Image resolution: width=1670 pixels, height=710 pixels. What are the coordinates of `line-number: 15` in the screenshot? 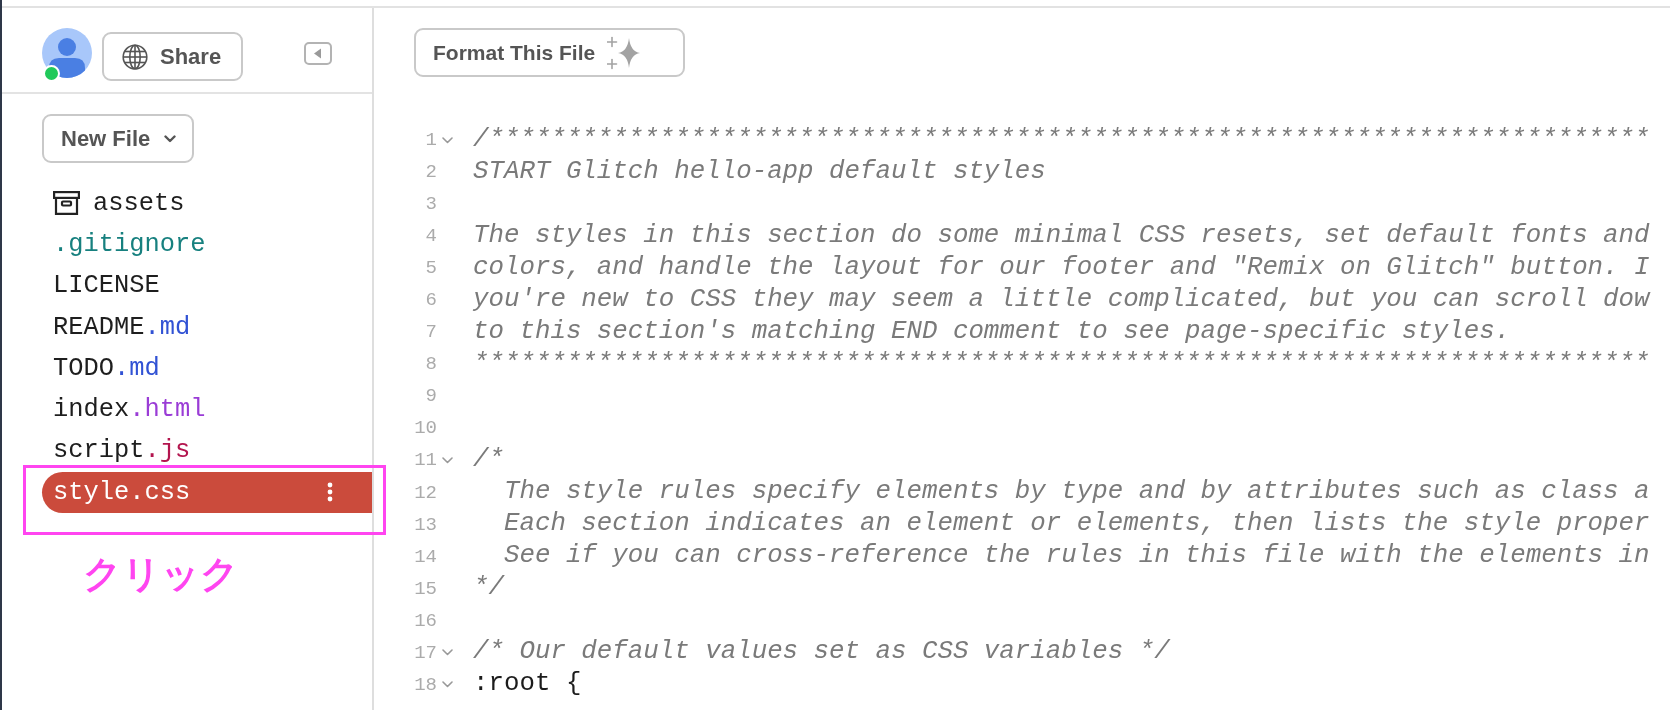 It's located at (425, 588).